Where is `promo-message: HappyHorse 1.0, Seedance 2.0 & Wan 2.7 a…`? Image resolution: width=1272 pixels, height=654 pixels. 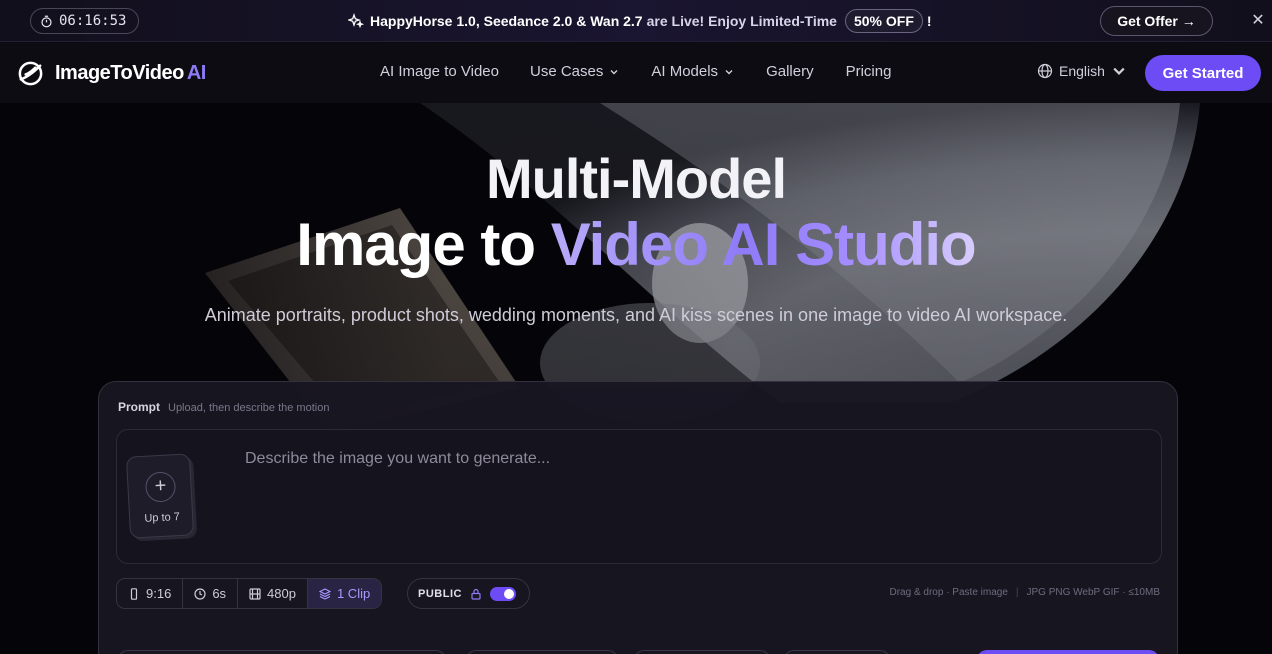
promo-message: HappyHorse 1.0, Seedance 2.0 & Wan 2.7 a… is located at coordinates (640, 21).